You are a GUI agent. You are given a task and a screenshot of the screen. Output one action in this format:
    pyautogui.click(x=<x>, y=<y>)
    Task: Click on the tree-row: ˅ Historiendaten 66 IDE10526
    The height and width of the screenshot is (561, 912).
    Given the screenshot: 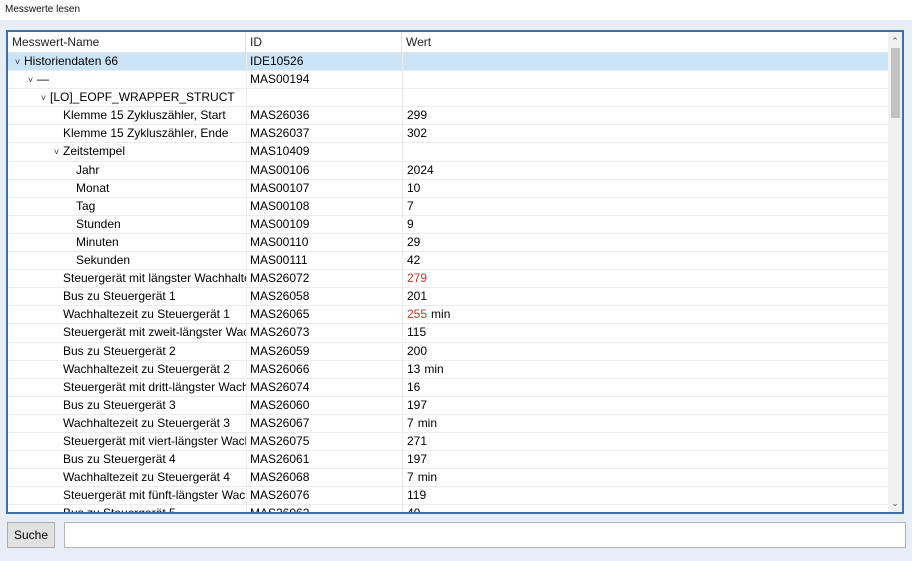 What is the action you would take?
    pyautogui.click(x=448, y=62)
    